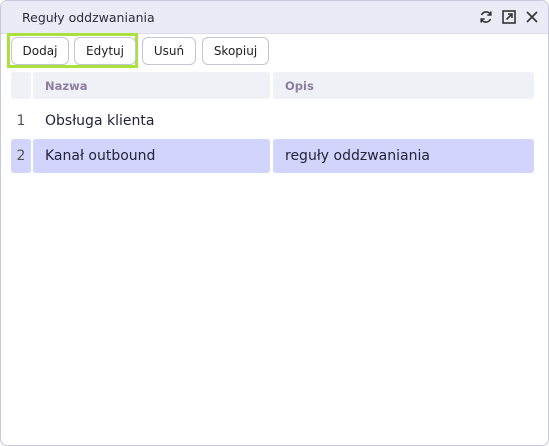 This screenshot has width=549, height=446. What do you see at coordinates (486, 17) in the screenshot?
I see `refresh-icon` at bounding box center [486, 17].